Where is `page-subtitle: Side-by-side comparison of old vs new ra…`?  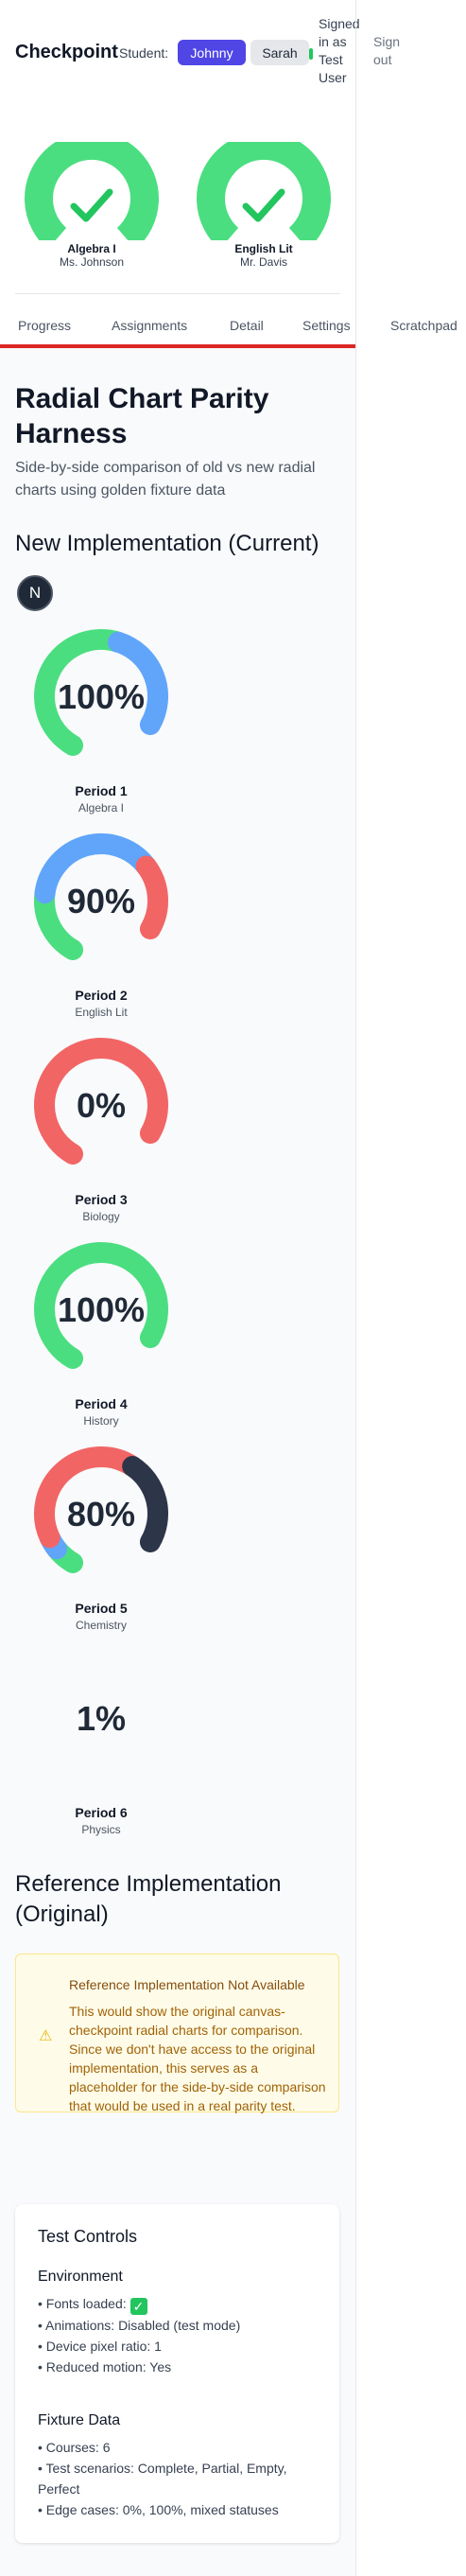 page-subtitle: Side-by-side comparison of old vs new ra… is located at coordinates (165, 480).